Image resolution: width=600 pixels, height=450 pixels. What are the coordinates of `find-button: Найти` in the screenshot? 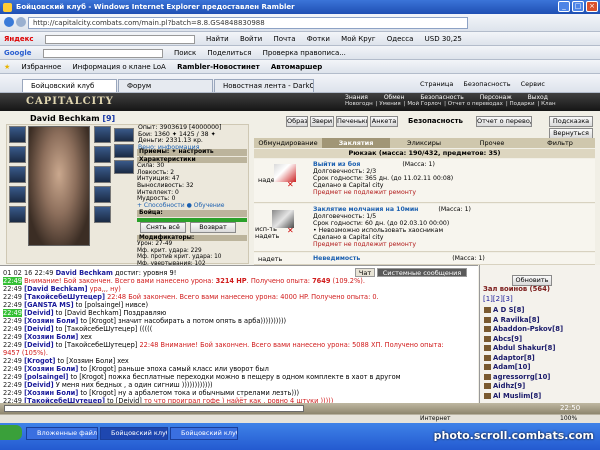 It's located at (217, 39).